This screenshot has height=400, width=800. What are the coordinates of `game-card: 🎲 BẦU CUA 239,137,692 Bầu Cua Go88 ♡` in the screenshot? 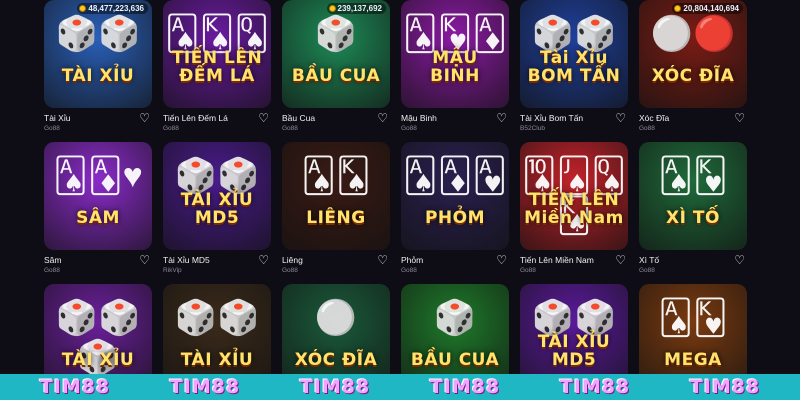 It's located at (336, 69).